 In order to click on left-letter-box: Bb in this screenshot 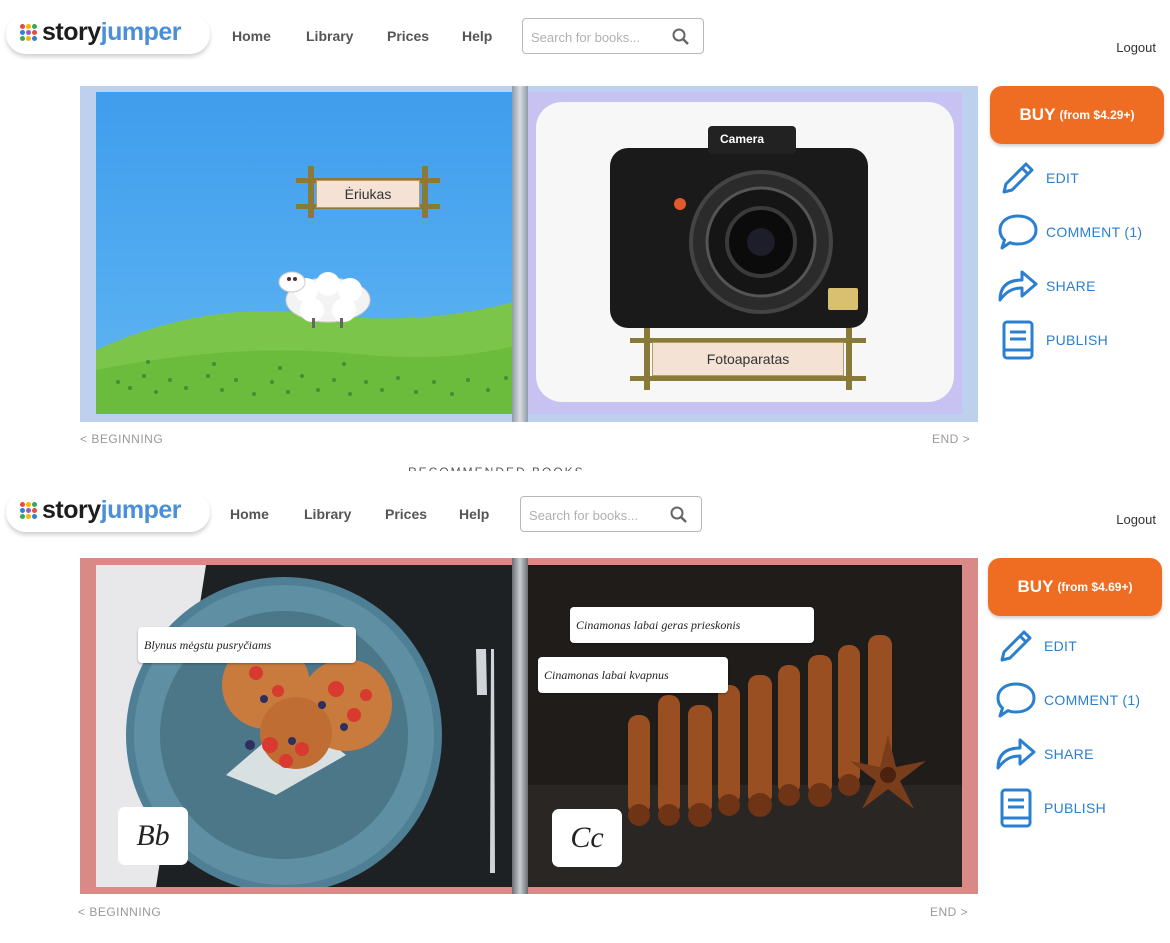, I will do `click(153, 836)`.